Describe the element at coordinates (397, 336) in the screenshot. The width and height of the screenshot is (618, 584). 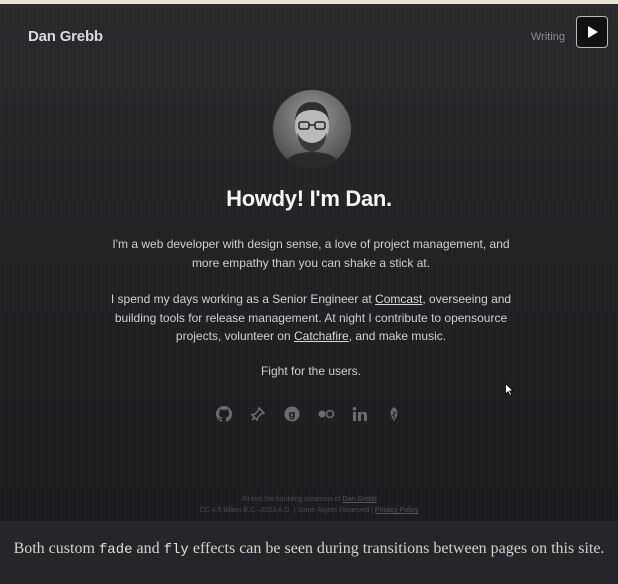
I see `work-text-3: , and make music.` at that location.